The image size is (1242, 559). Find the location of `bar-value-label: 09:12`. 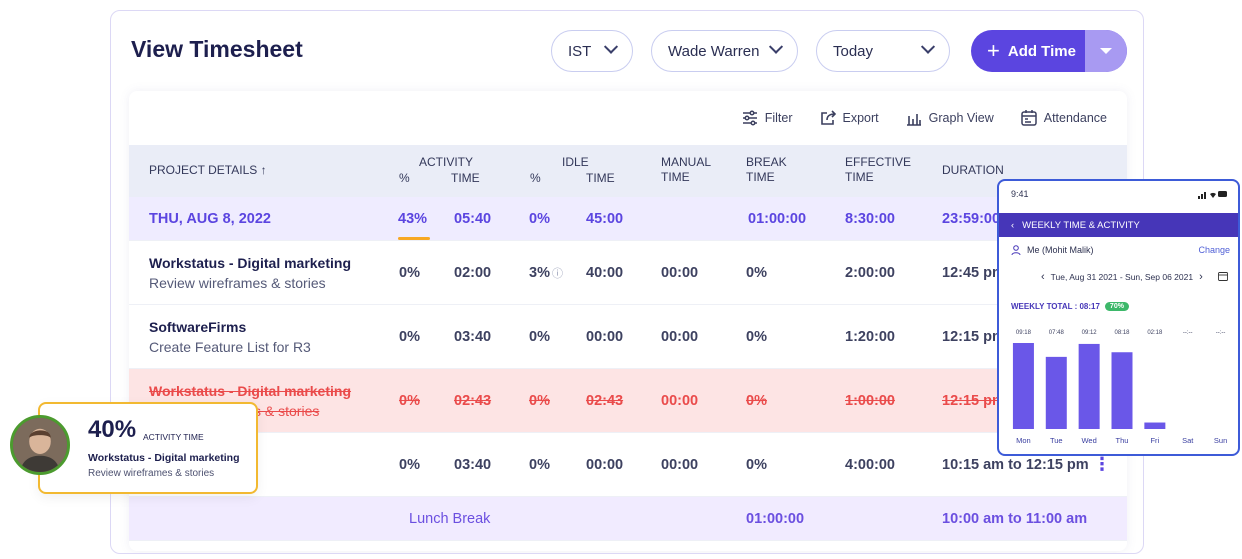

bar-value-label: 09:12 is located at coordinates (1090, 333).